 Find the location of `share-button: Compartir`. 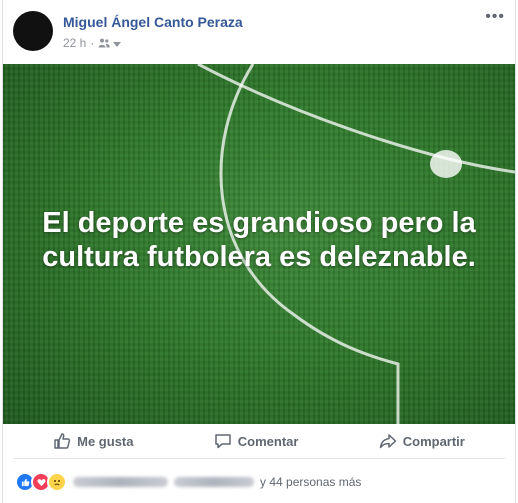

share-button: Compartir is located at coordinates (422, 441).